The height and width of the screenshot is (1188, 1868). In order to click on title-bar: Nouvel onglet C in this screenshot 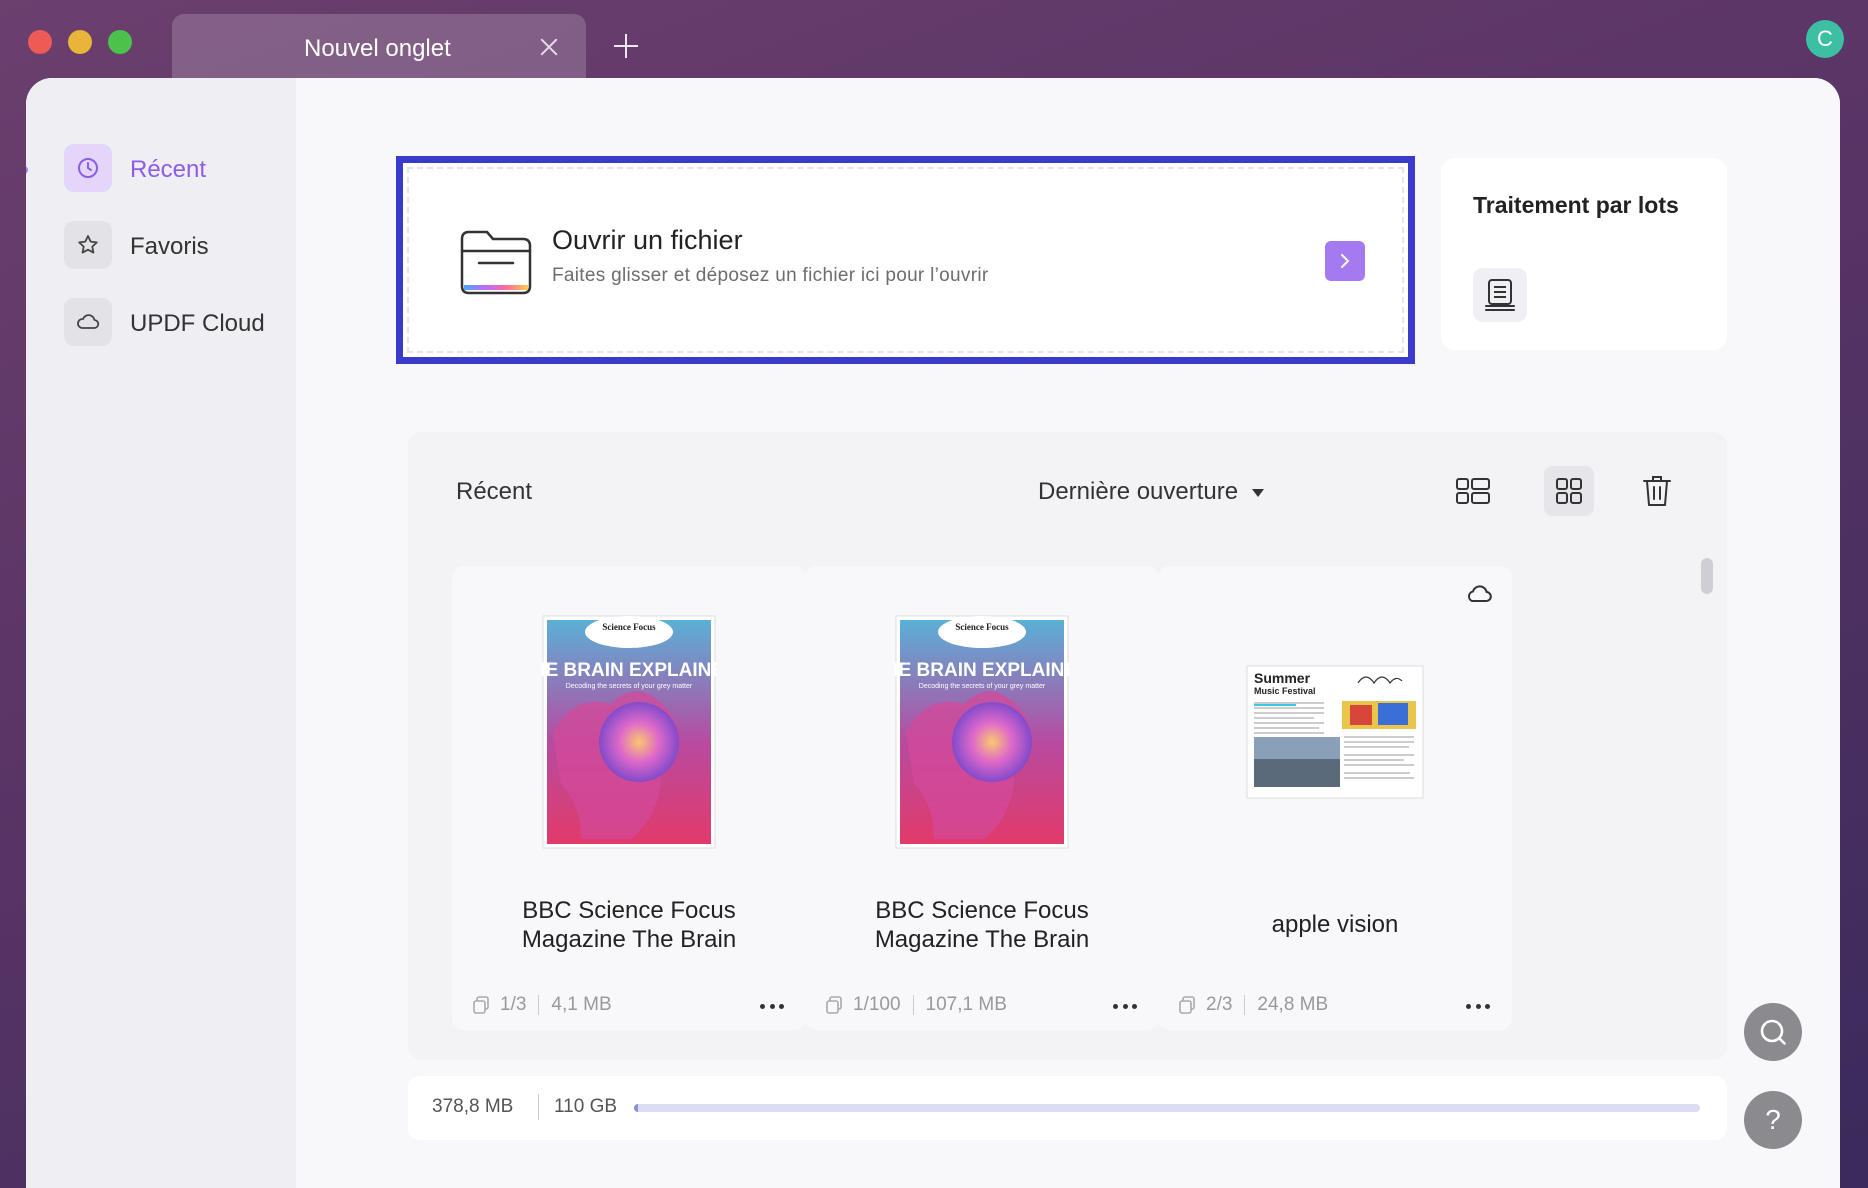, I will do `click(934, 40)`.